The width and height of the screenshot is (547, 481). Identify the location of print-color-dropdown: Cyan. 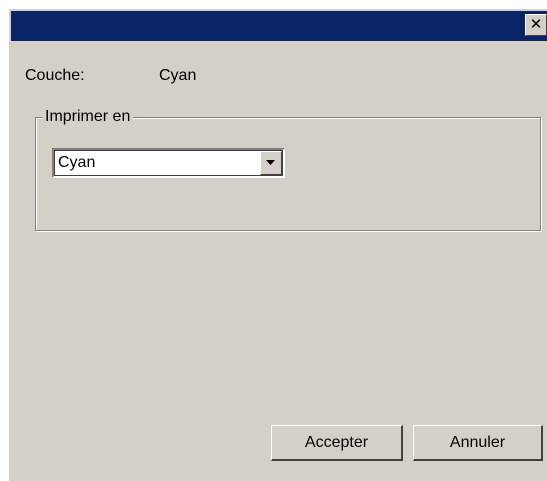
(168, 163).